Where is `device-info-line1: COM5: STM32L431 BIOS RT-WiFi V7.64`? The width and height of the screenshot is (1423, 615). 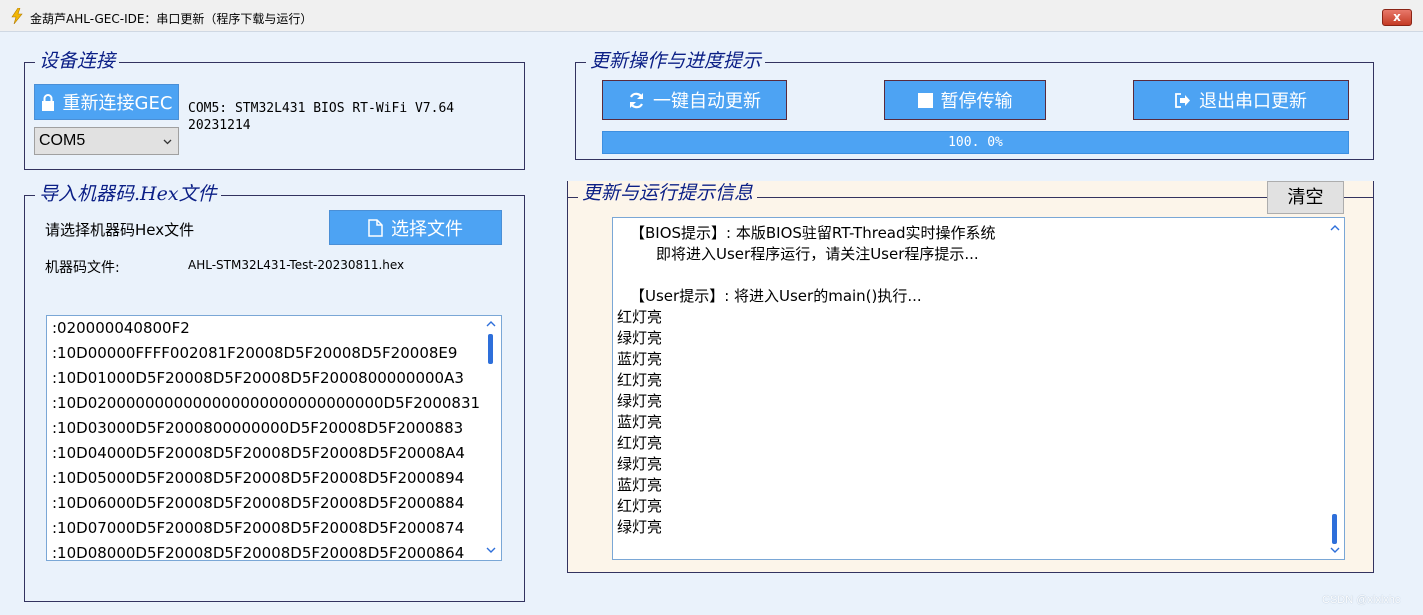 device-info-line1: COM5: STM32L431 BIOS RT-WiFi V7.64 is located at coordinates (321, 108).